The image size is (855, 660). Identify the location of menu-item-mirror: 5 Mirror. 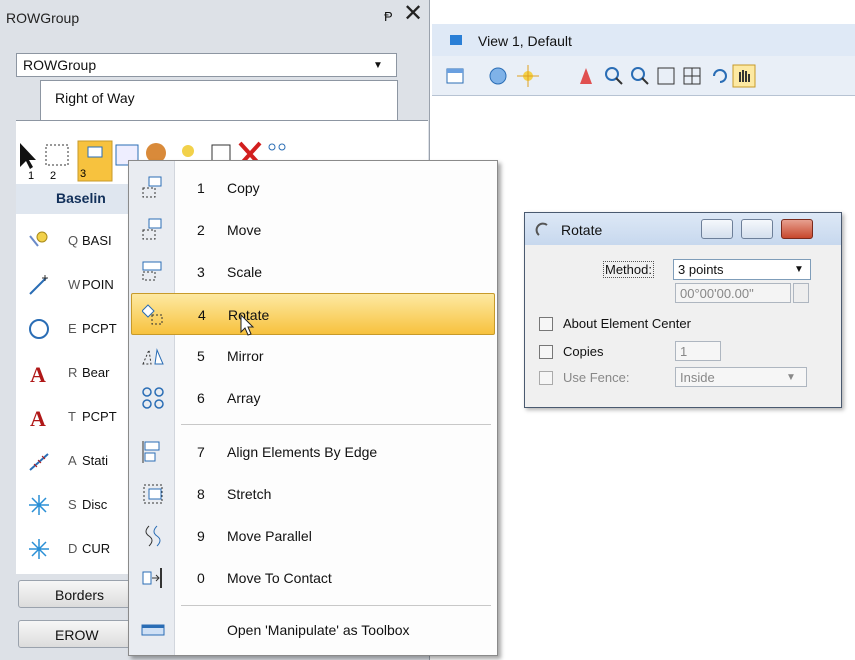
(313, 356).